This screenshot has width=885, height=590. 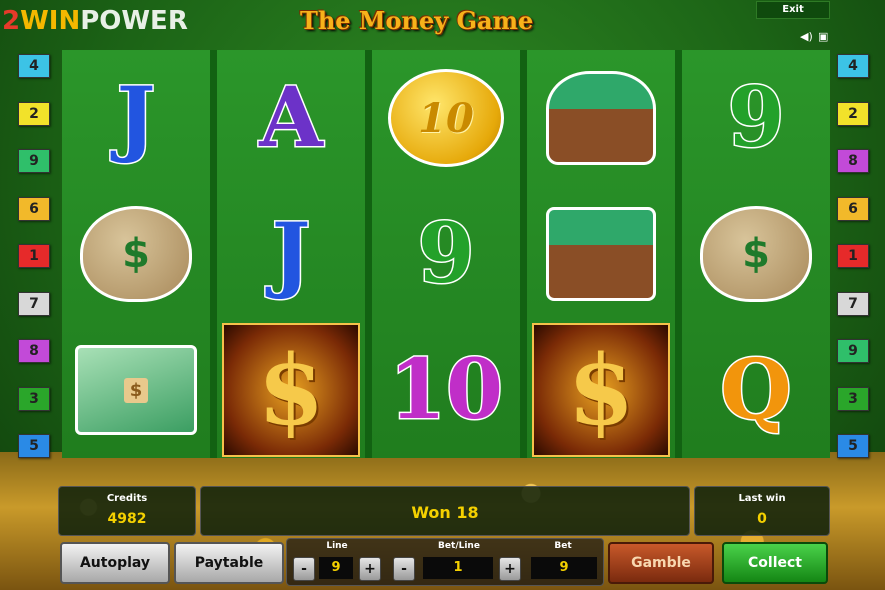 I want to click on betline-label: Bet/Line, so click(x=459, y=546).